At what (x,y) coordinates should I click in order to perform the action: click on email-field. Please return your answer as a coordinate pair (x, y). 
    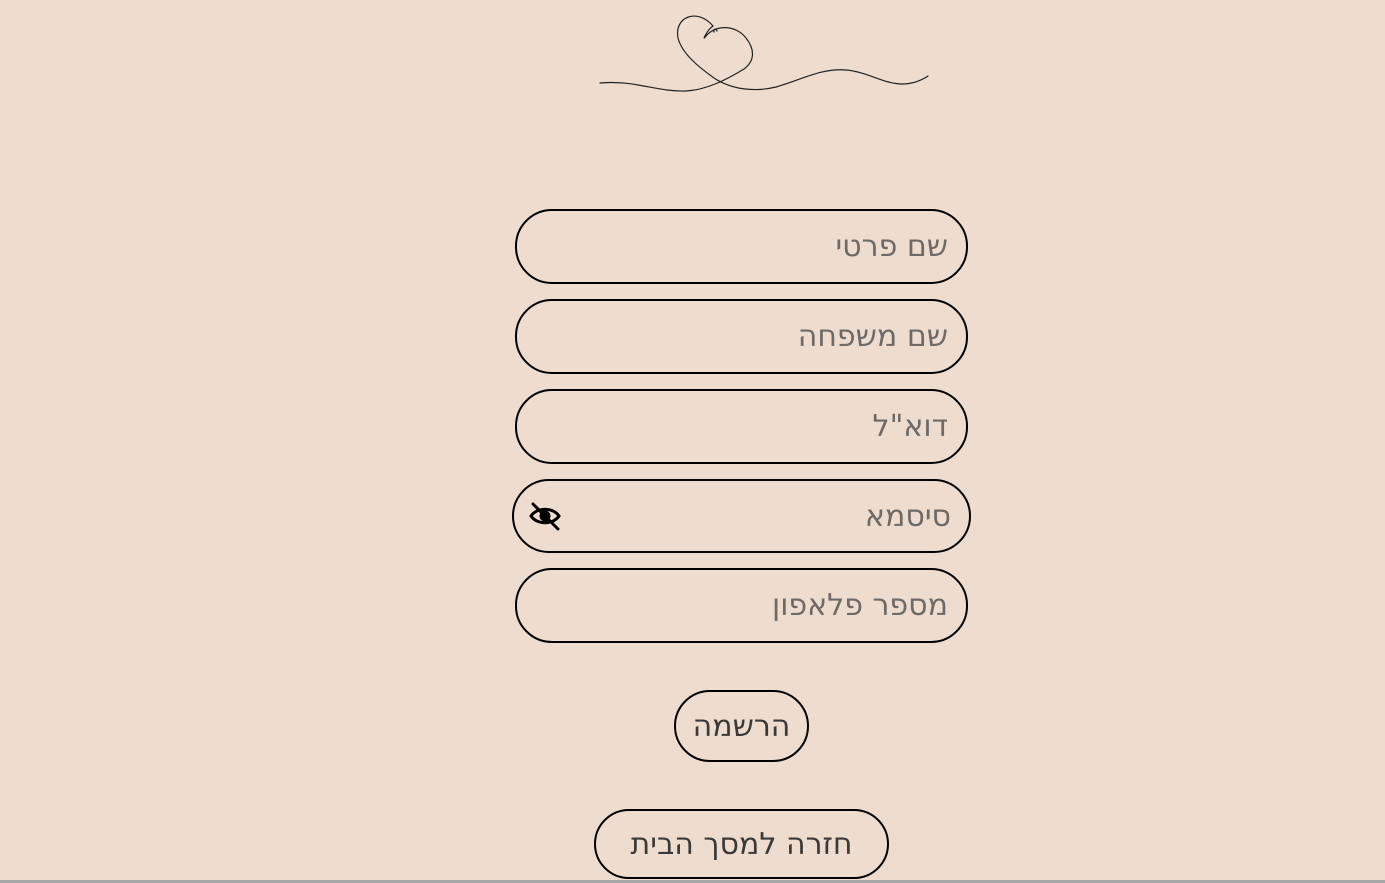
    Looking at the image, I should click on (741, 426).